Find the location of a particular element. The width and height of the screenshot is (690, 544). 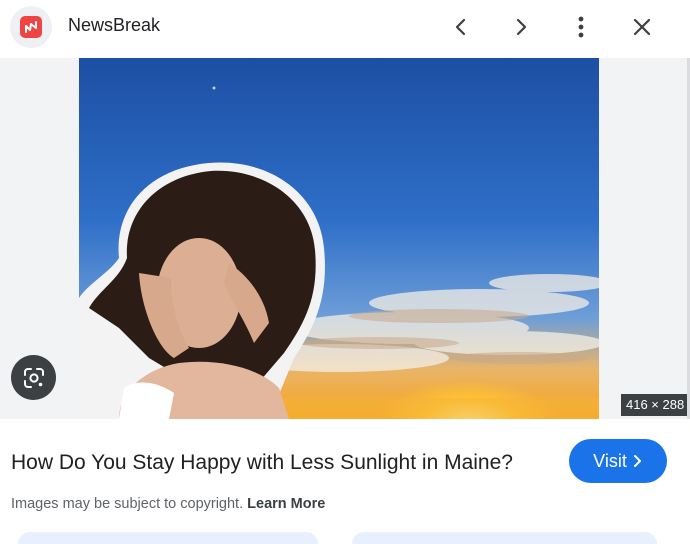

visit-button: Visit is located at coordinates (618, 461).